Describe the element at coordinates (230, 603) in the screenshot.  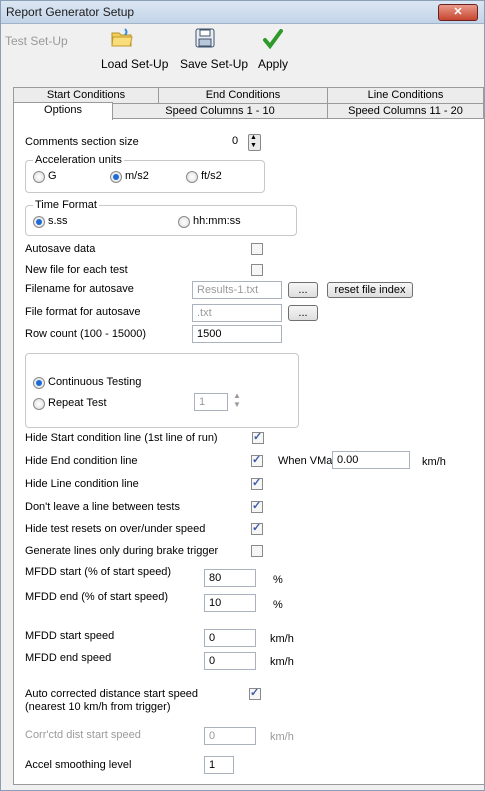
I see `mfdd-end-pct-input: 10` at that location.